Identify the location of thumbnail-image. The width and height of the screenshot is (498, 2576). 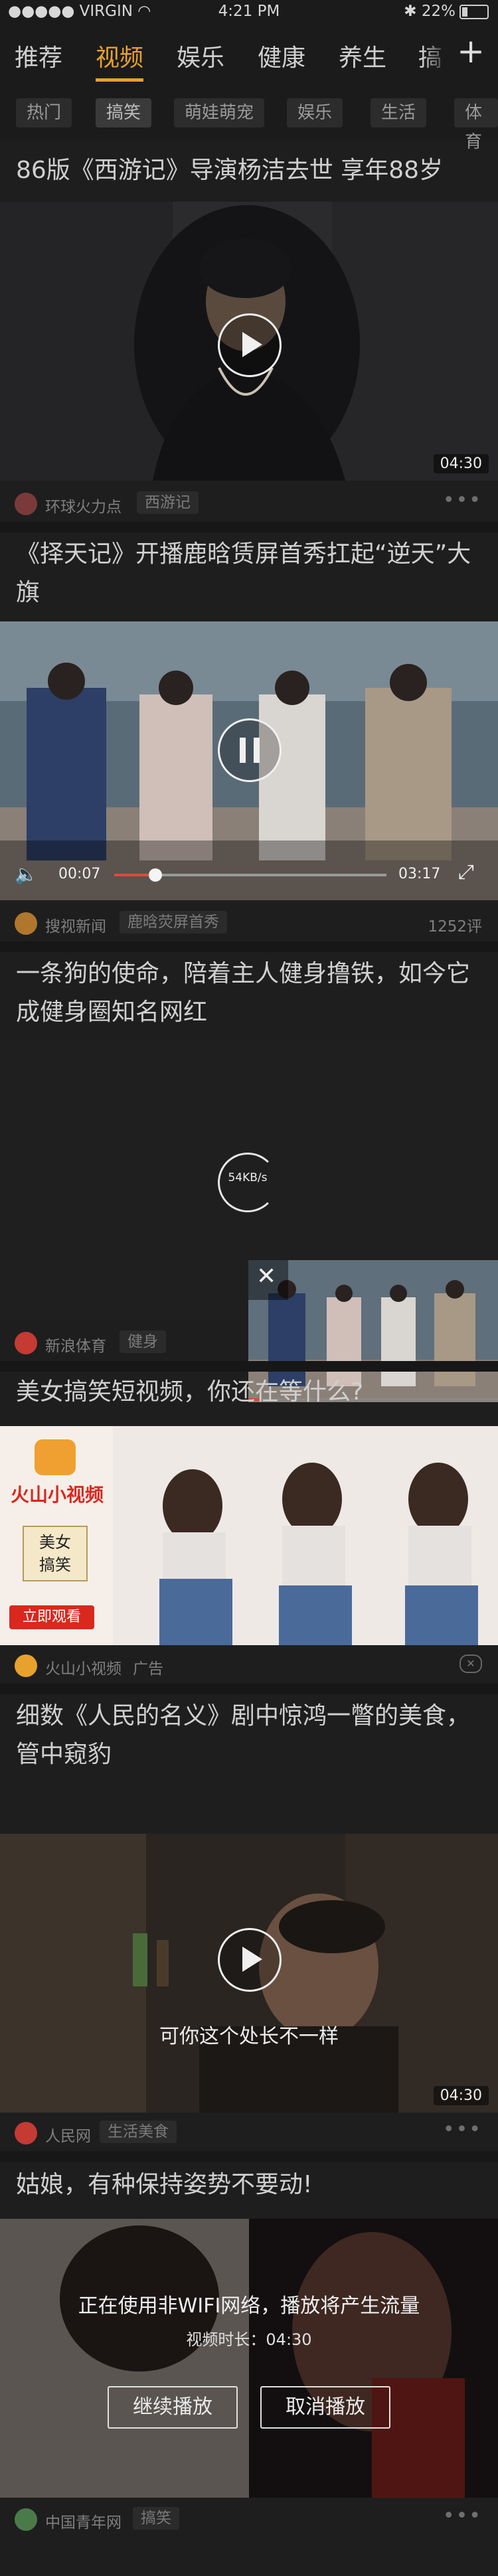
(249, 2358).